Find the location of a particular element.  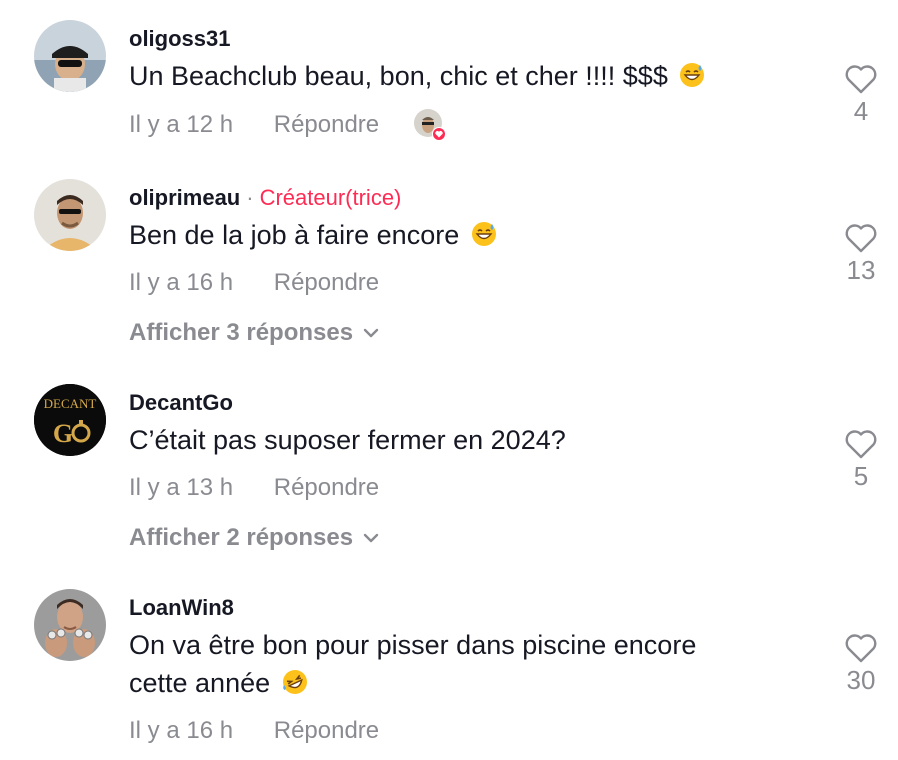

like-button: 4 is located at coordinates (861, 95).